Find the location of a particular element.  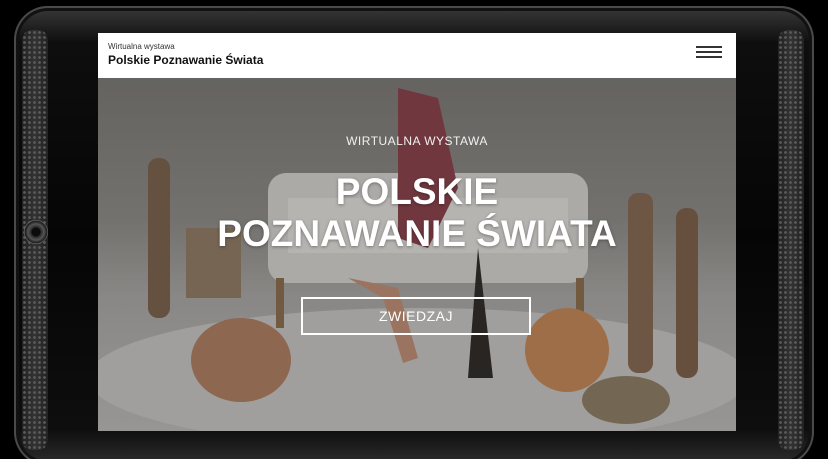

hero-title-line-2: POZNAWANIE ŚWIATA is located at coordinates (417, 233).